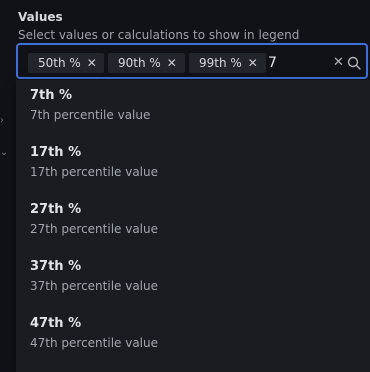  Describe the element at coordinates (193, 222) in the screenshot. I see `option-item: 27th % 27th percentile value` at that location.